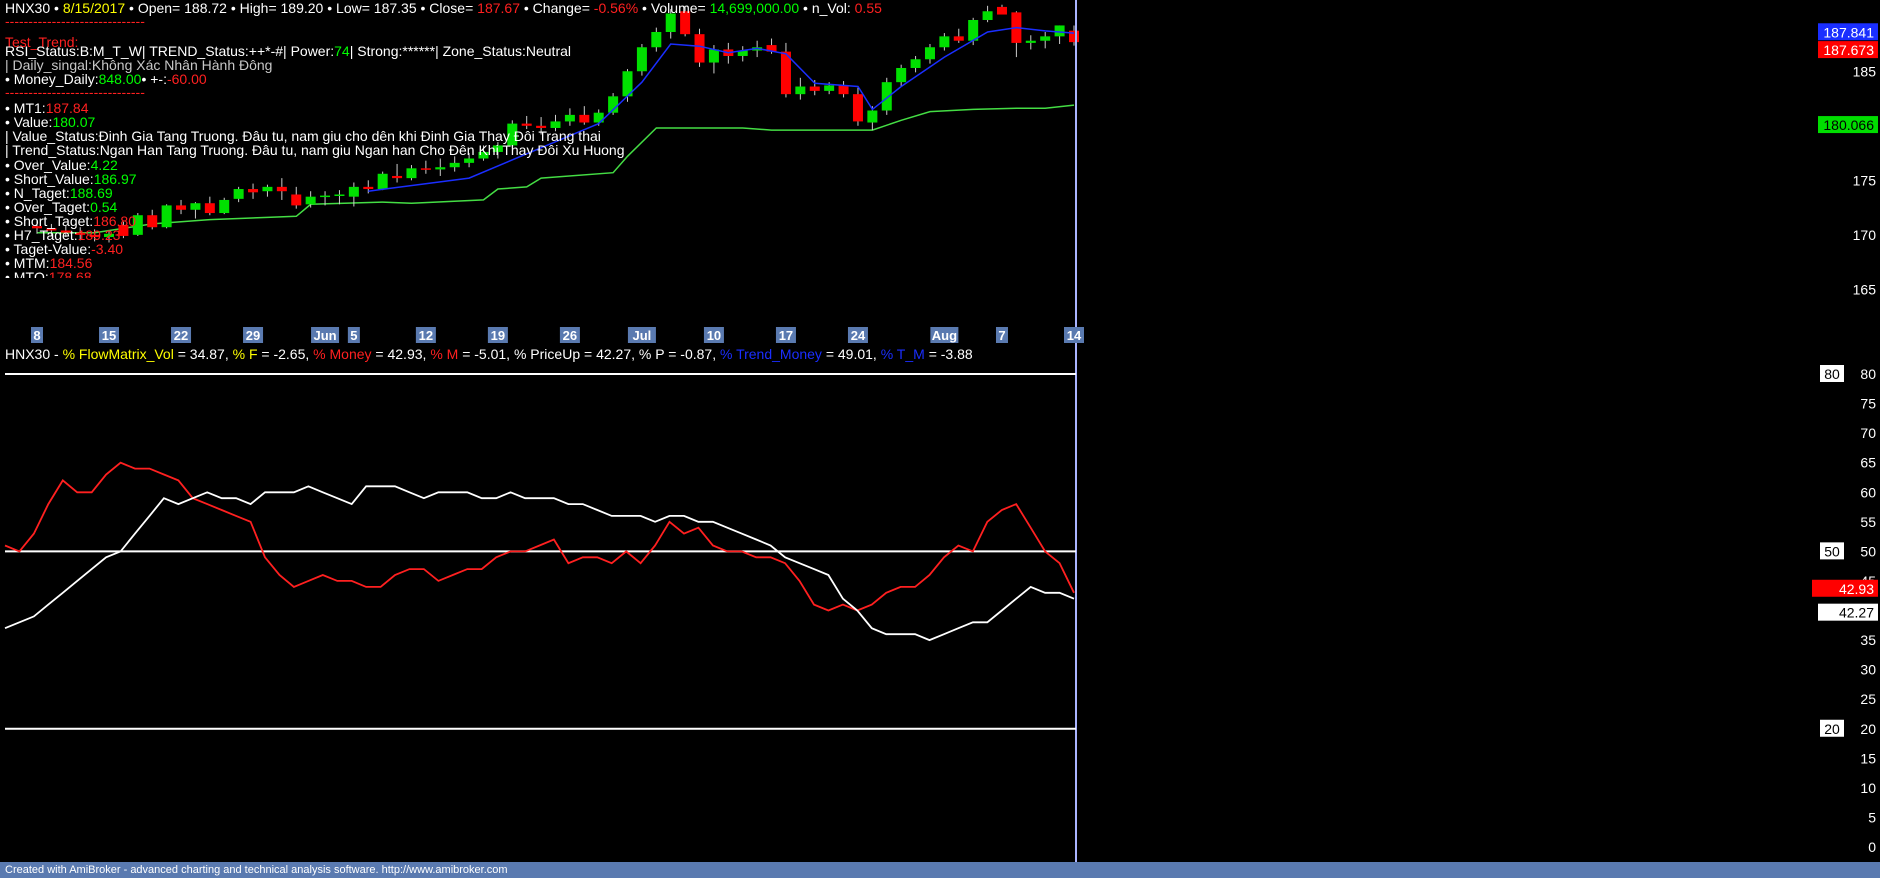  I want to click on indicator-y-tick: 75, so click(1868, 404).